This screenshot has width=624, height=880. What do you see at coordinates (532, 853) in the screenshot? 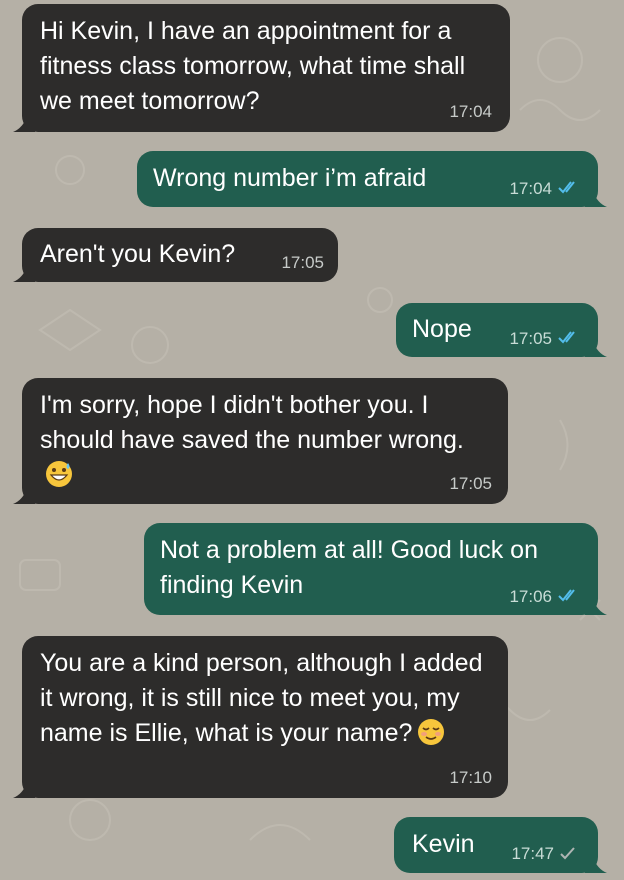
I see `message-time: 17:47` at bounding box center [532, 853].